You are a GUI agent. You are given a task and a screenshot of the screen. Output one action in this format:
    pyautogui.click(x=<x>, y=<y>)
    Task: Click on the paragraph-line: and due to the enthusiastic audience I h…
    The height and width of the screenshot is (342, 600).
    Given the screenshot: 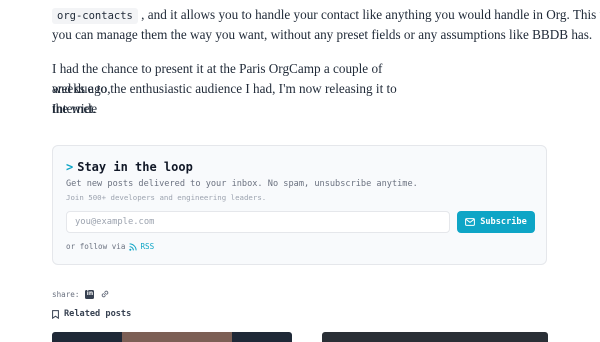 What is the action you would take?
    pyautogui.click(x=224, y=98)
    